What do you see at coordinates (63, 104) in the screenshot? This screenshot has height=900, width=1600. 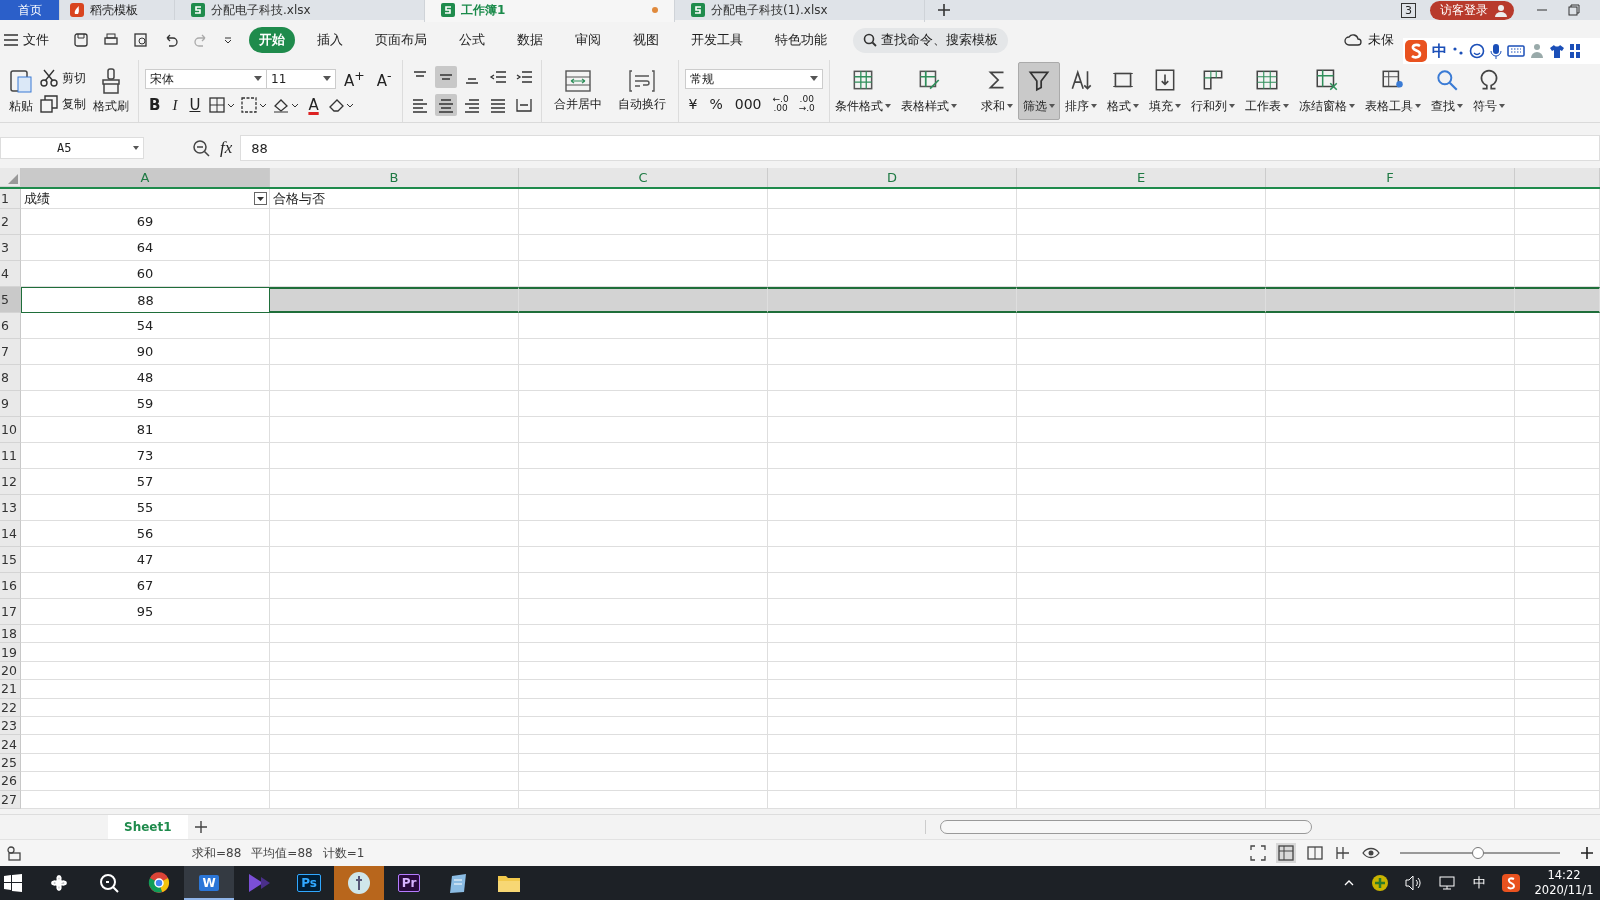 I see `copy-button: 复制` at bounding box center [63, 104].